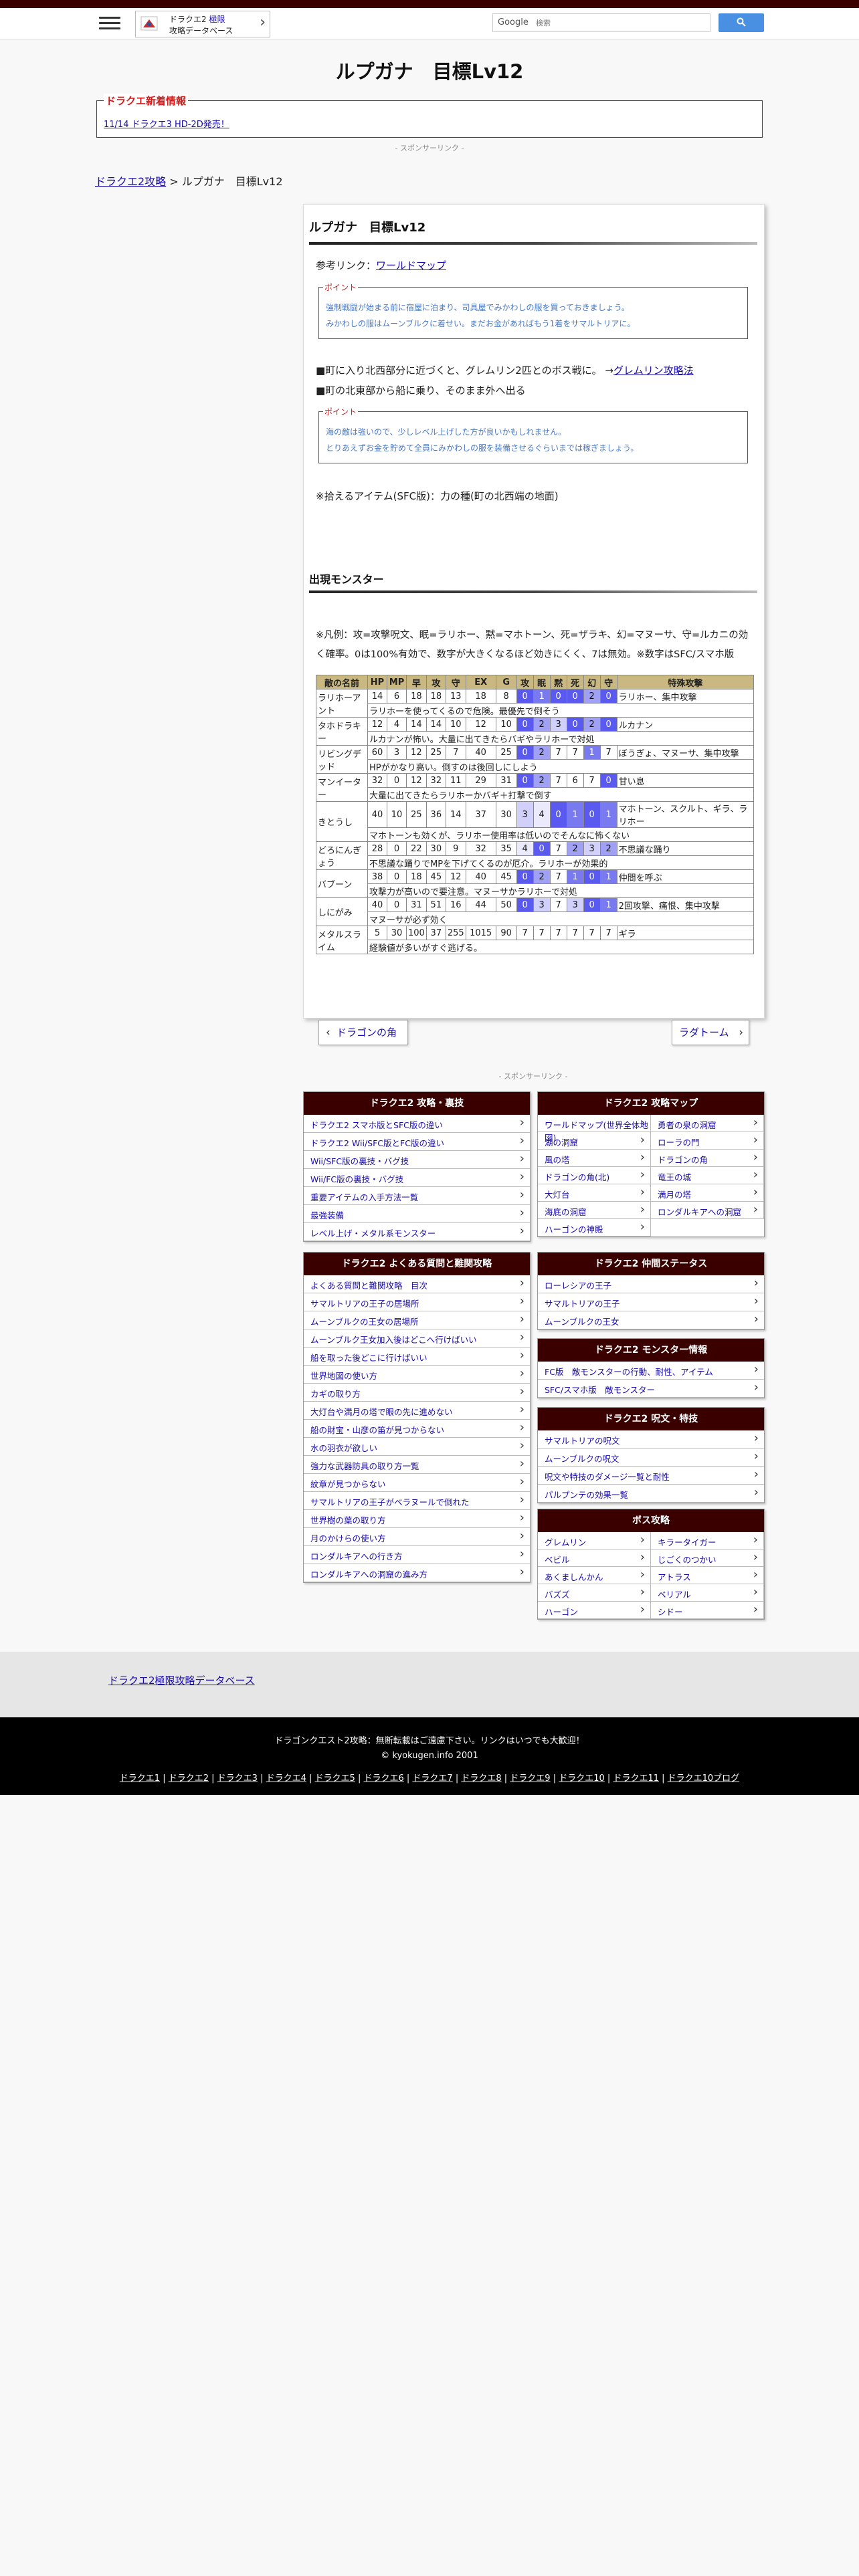  What do you see at coordinates (651, 1389) in the screenshot?
I see `sidebar-link: SFC/スマホ版 敵モンスター ›` at bounding box center [651, 1389].